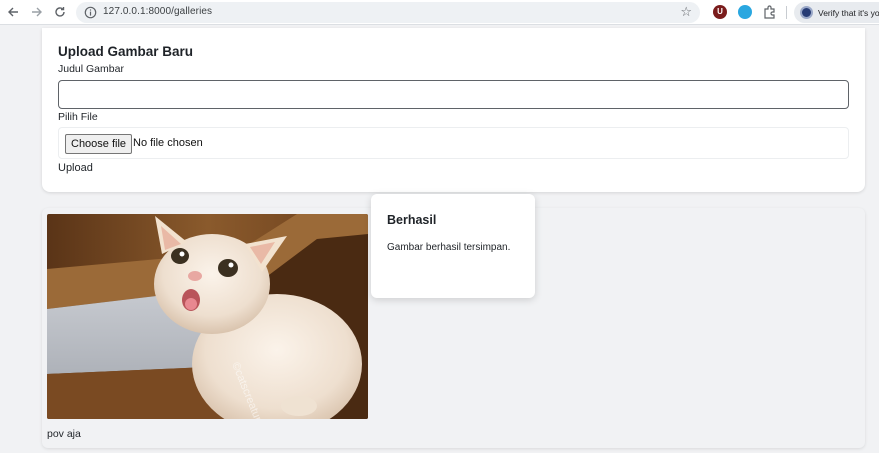 This screenshot has height=453, width=879. What do you see at coordinates (806, 12) in the screenshot?
I see `profile-avatar-icon` at bounding box center [806, 12].